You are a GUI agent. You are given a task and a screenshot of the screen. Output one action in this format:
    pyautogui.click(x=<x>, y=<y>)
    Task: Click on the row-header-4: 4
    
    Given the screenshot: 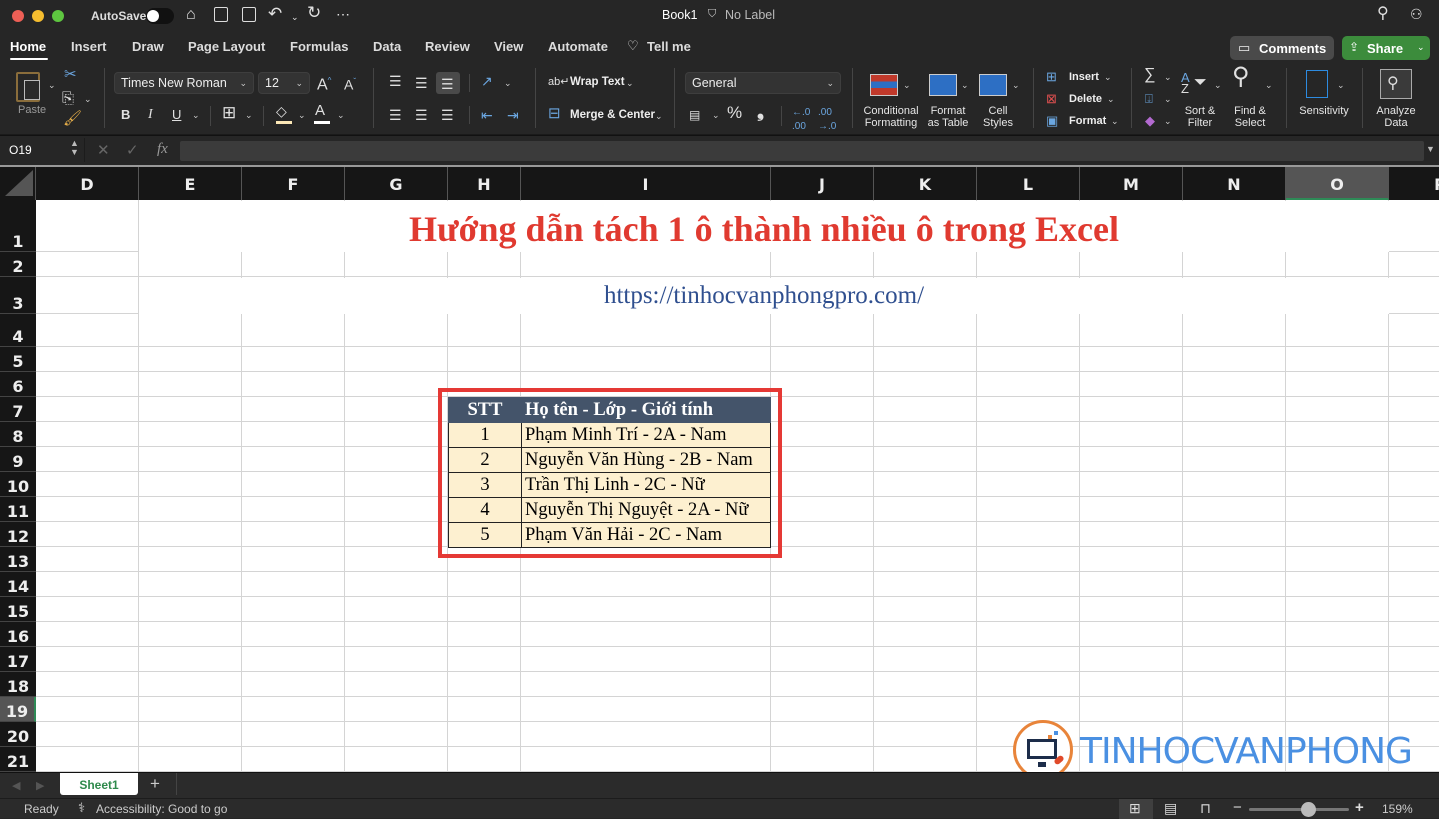 What is the action you would take?
    pyautogui.click(x=18, y=330)
    